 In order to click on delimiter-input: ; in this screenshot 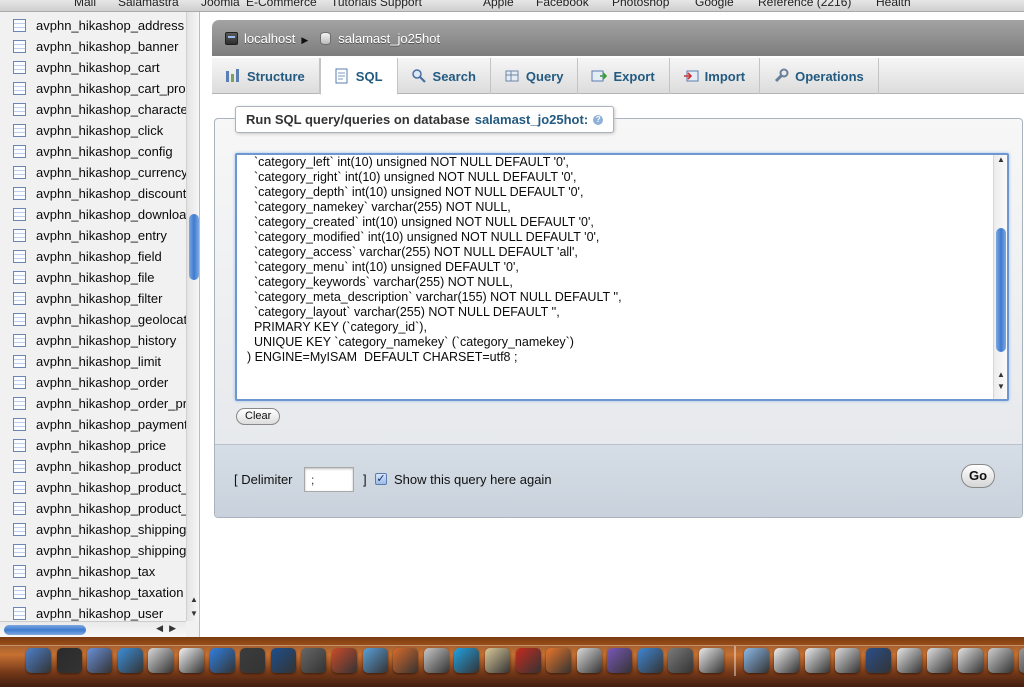, I will do `click(329, 479)`.